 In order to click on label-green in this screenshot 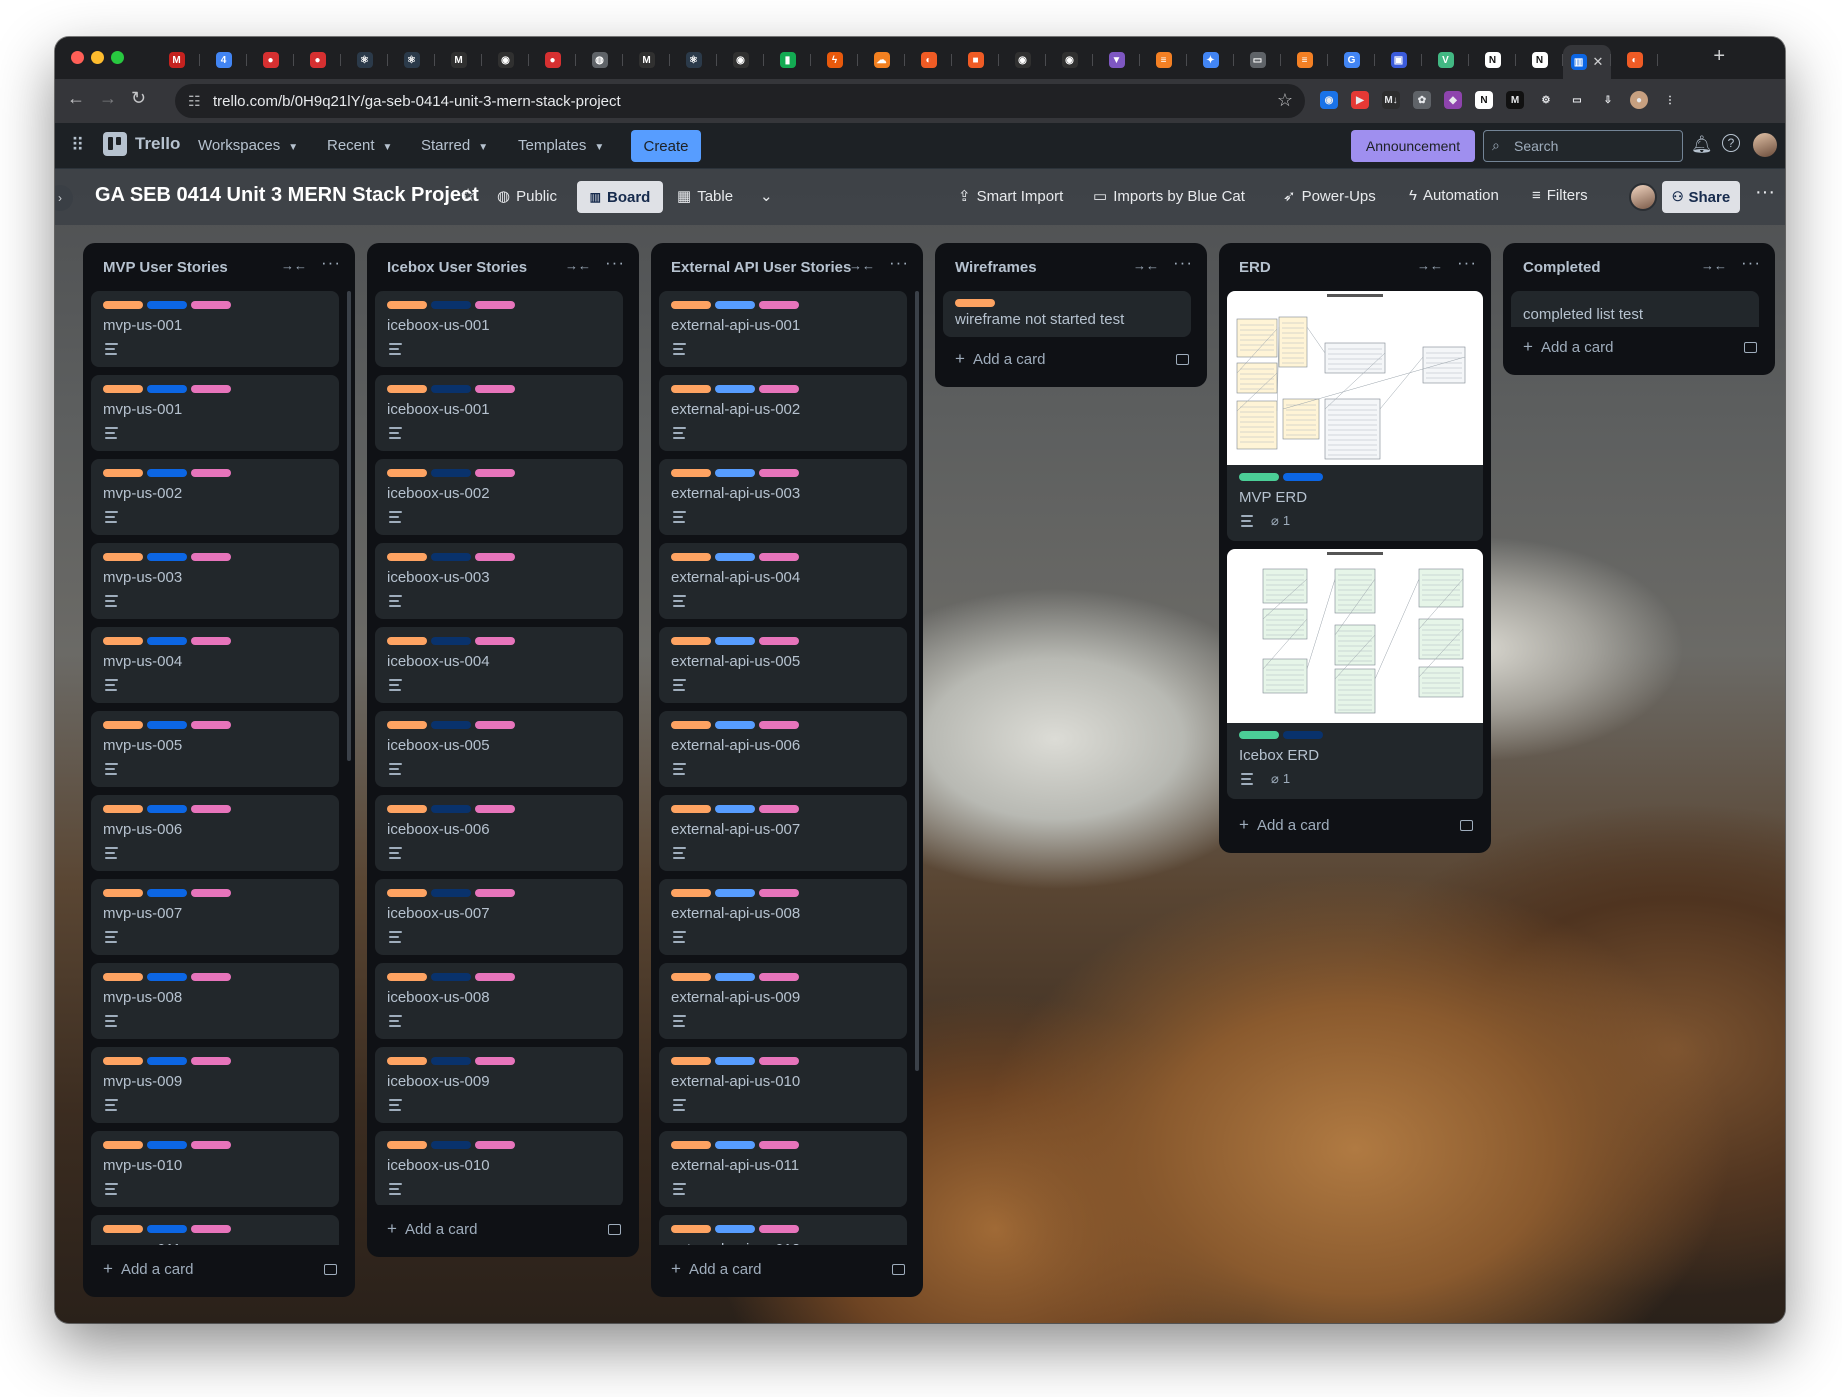, I will do `click(1259, 735)`.